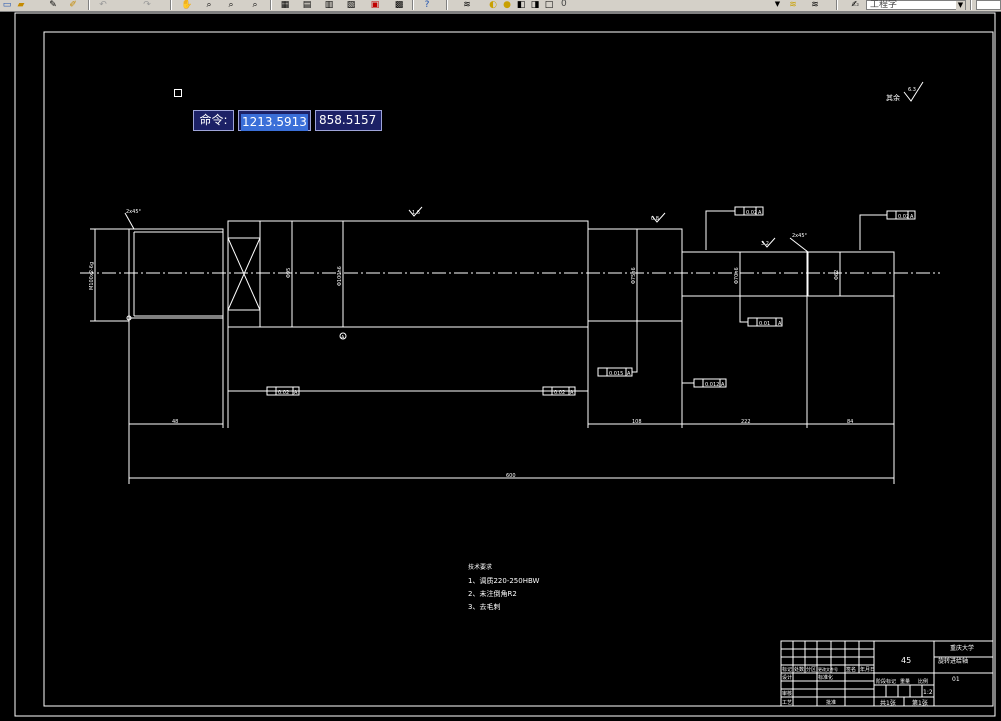  What do you see at coordinates (348, 120) in the screenshot?
I see `coordinate-y-input: 858.5157` at bounding box center [348, 120].